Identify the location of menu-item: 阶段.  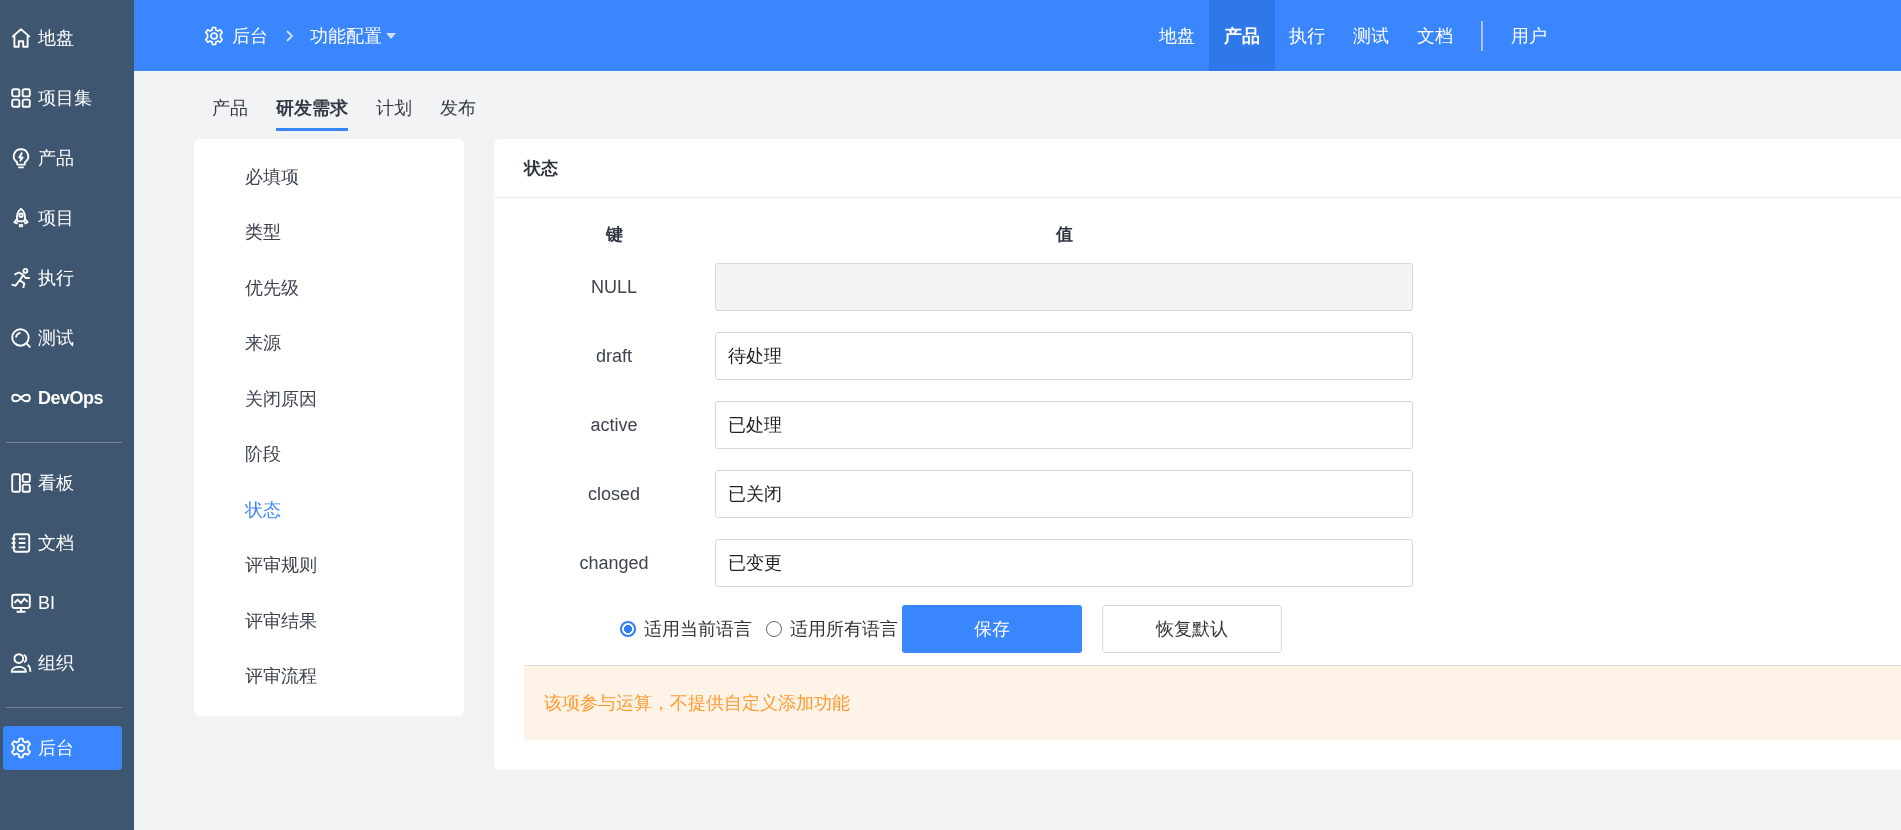
(329, 454).